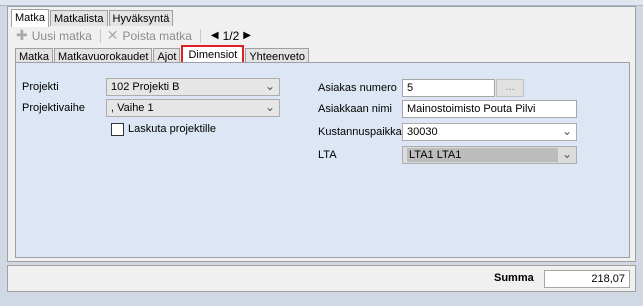 This screenshot has height=306, width=643. I want to click on invoice-project-checkbox, so click(117, 129).